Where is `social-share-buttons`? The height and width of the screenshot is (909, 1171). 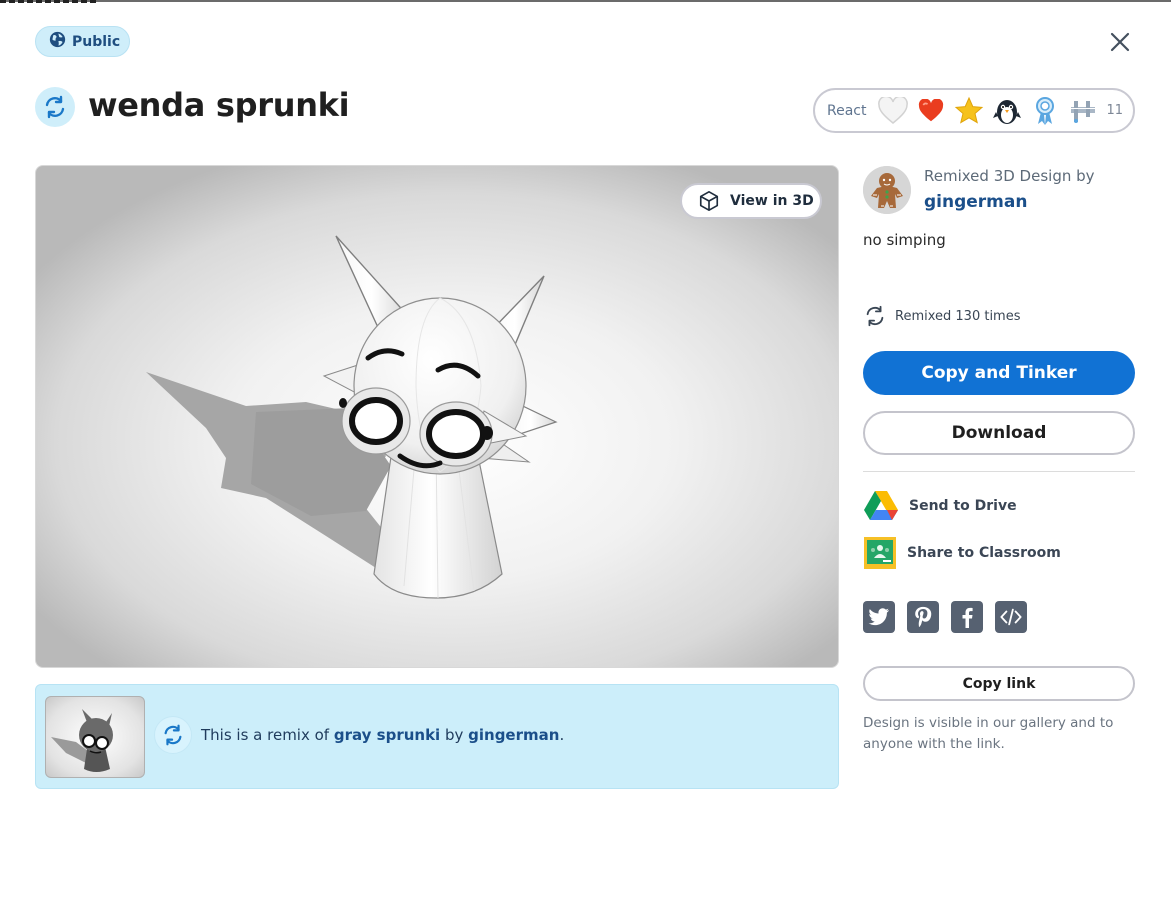
social-share-buttons is located at coordinates (945, 617).